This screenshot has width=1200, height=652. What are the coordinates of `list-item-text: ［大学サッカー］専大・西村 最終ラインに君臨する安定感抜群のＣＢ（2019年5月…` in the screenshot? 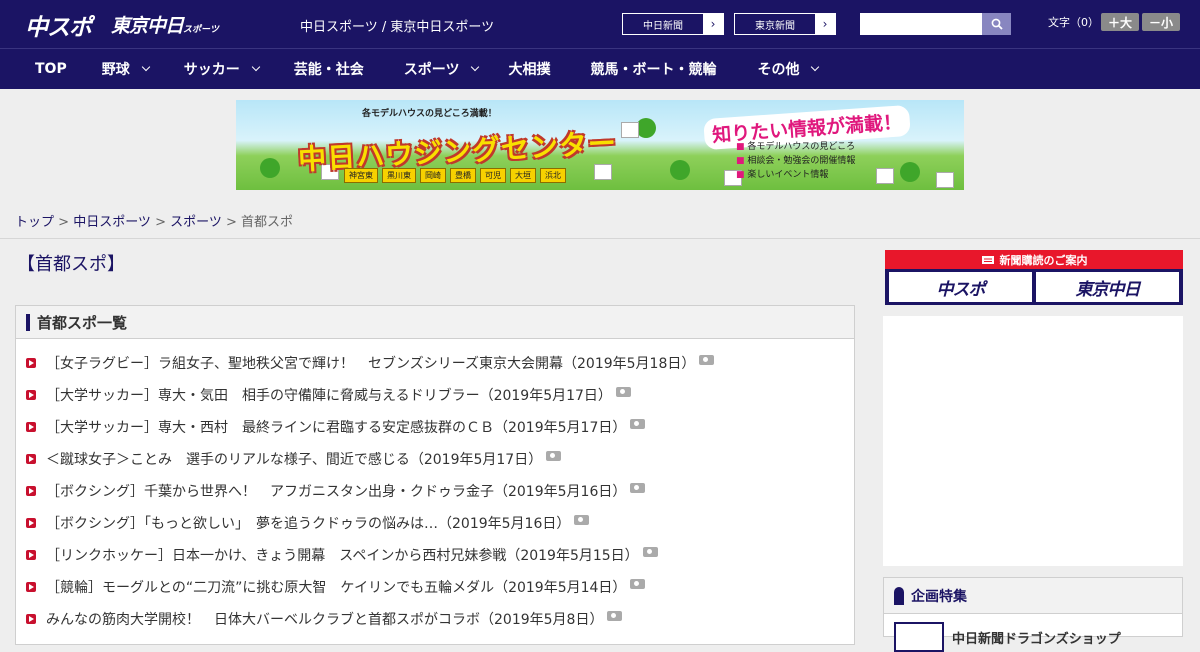 It's located at (336, 428).